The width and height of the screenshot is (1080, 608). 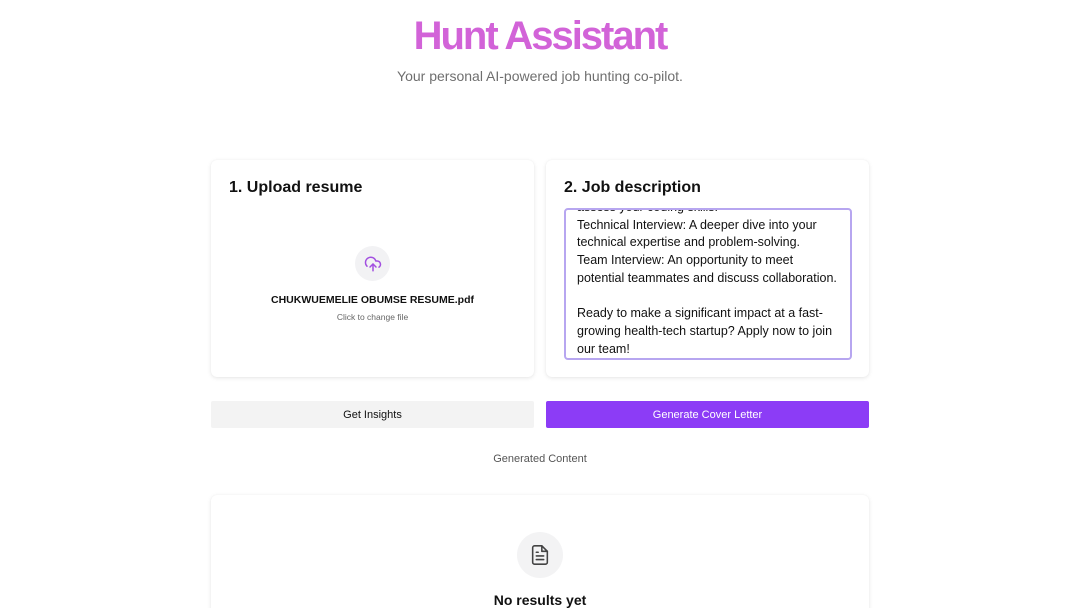 I want to click on document-icon, so click(x=540, y=555).